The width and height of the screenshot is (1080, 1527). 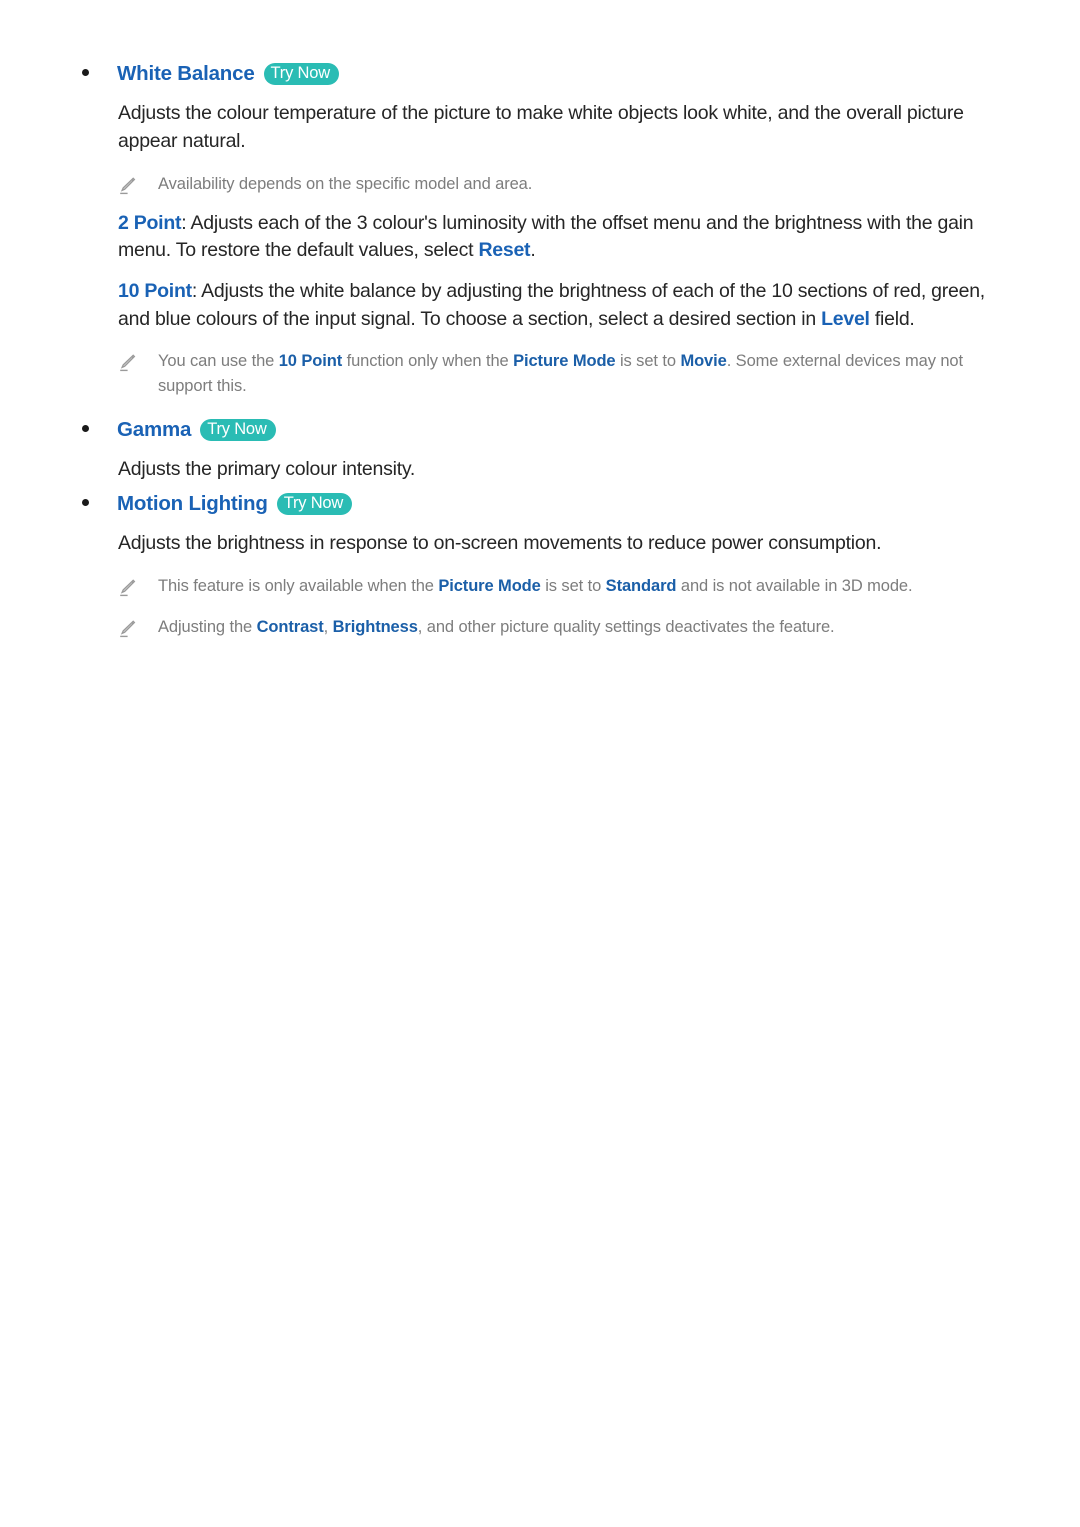 I want to click on link-reset: Reset, so click(x=504, y=250).